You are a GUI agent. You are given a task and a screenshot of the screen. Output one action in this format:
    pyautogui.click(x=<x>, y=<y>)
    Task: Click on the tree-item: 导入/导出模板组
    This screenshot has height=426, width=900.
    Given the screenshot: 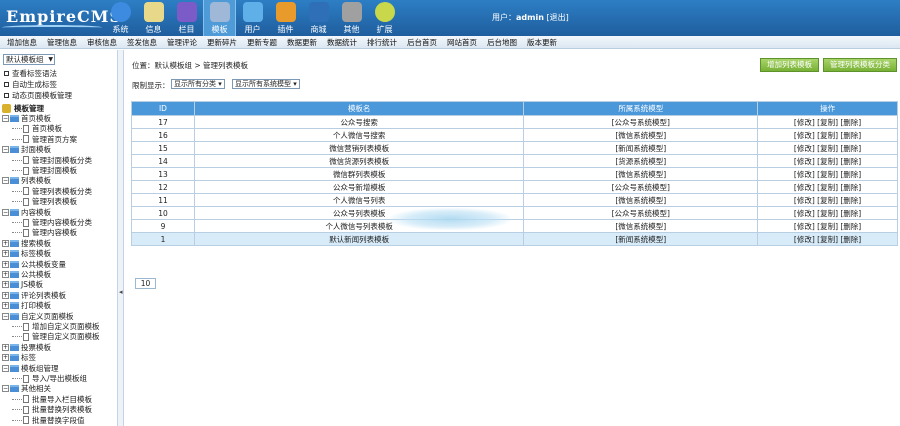 What is the action you would take?
    pyautogui.click(x=49, y=378)
    